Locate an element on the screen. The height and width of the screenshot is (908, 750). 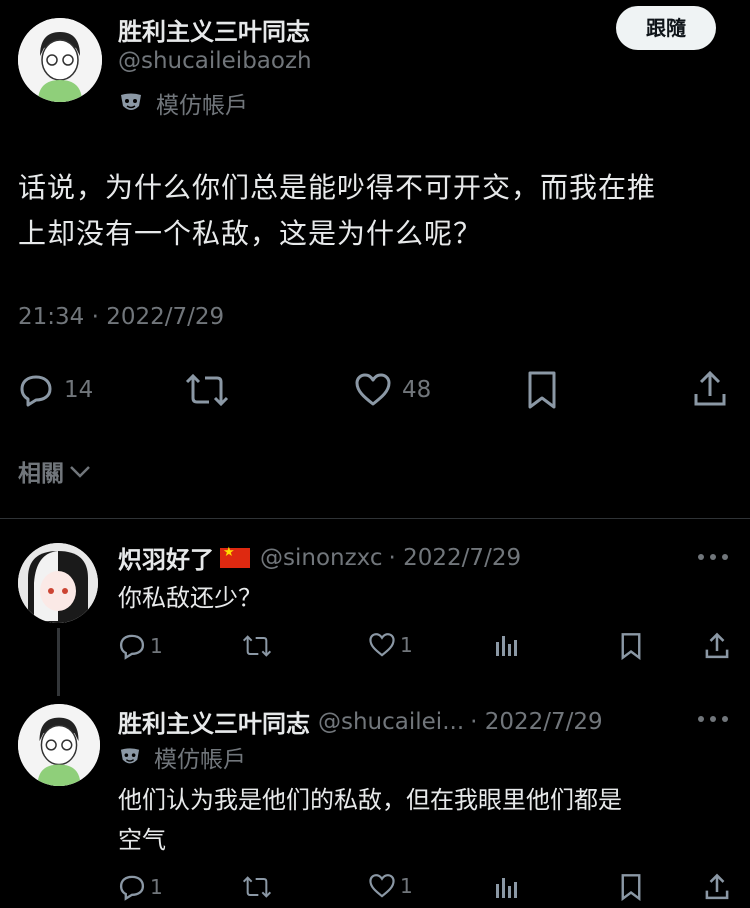
timestamp: 21:34 · 2022/7/29 is located at coordinates (121, 317).